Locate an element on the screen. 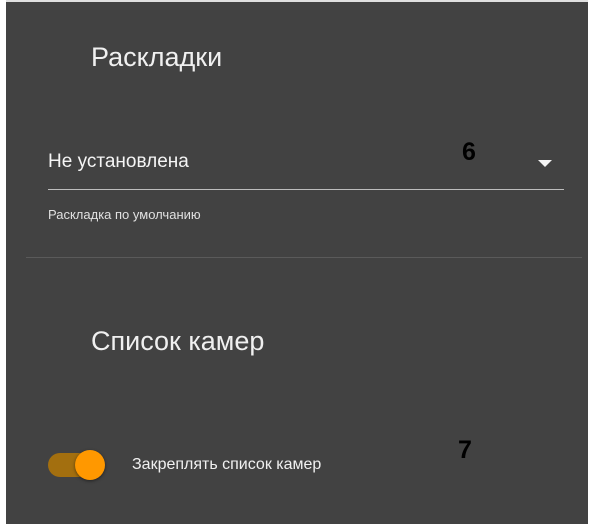 The image size is (596, 524). layouts-section-title: Раскладки is located at coordinates (157, 57).